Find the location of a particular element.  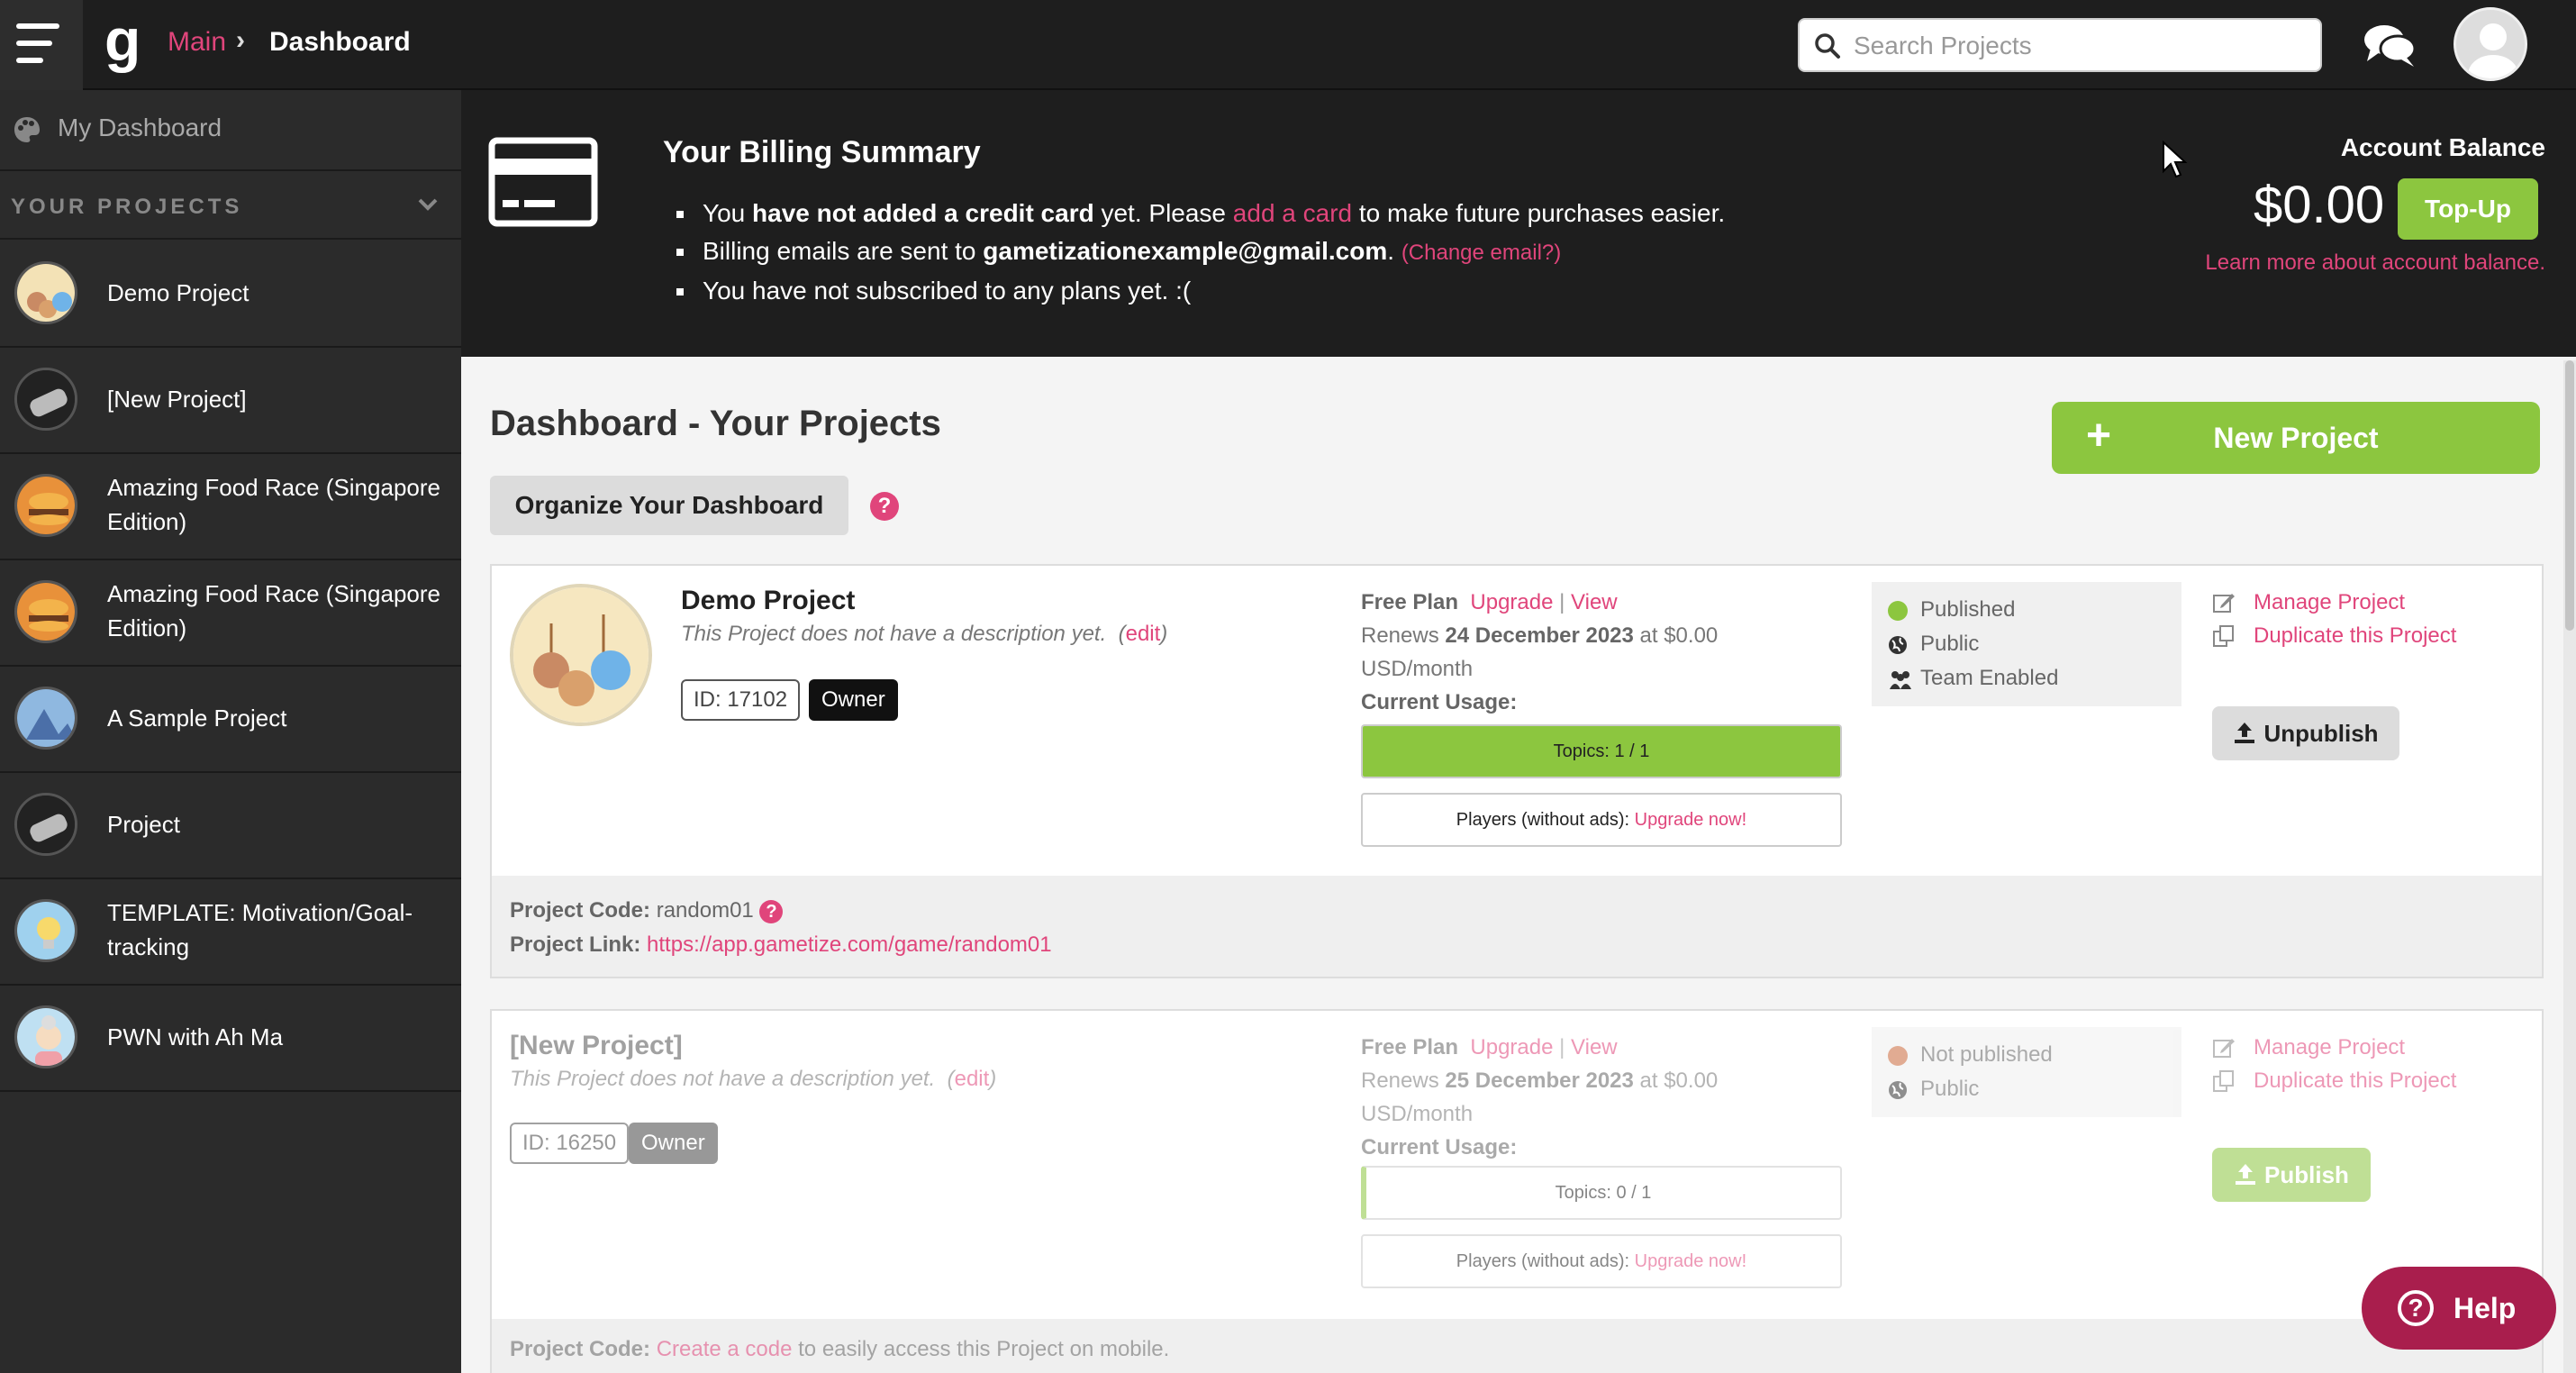

sidebar-project-name: Demo Project is located at coordinates (178, 292).